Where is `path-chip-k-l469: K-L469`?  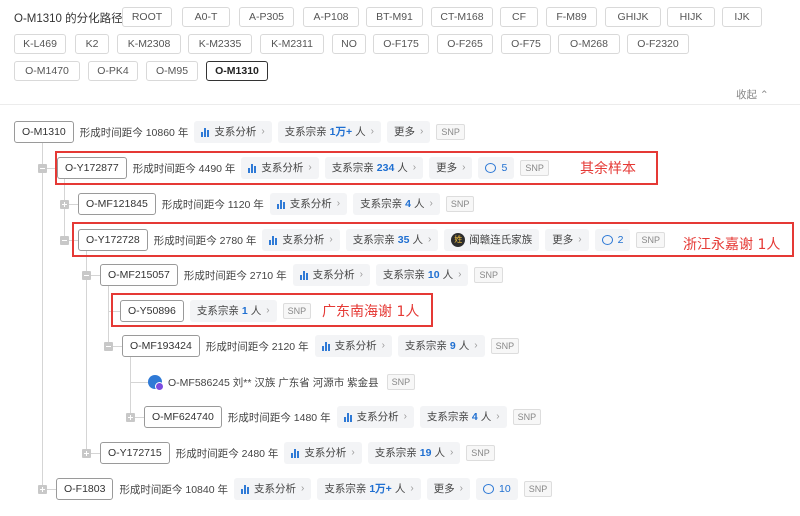 path-chip-k-l469: K-L469 is located at coordinates (40, 44).